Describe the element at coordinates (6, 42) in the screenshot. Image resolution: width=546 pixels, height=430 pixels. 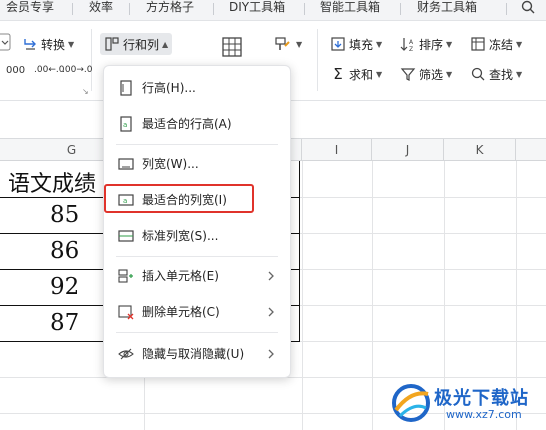
I see `partial-dropdown-icon` at that location.